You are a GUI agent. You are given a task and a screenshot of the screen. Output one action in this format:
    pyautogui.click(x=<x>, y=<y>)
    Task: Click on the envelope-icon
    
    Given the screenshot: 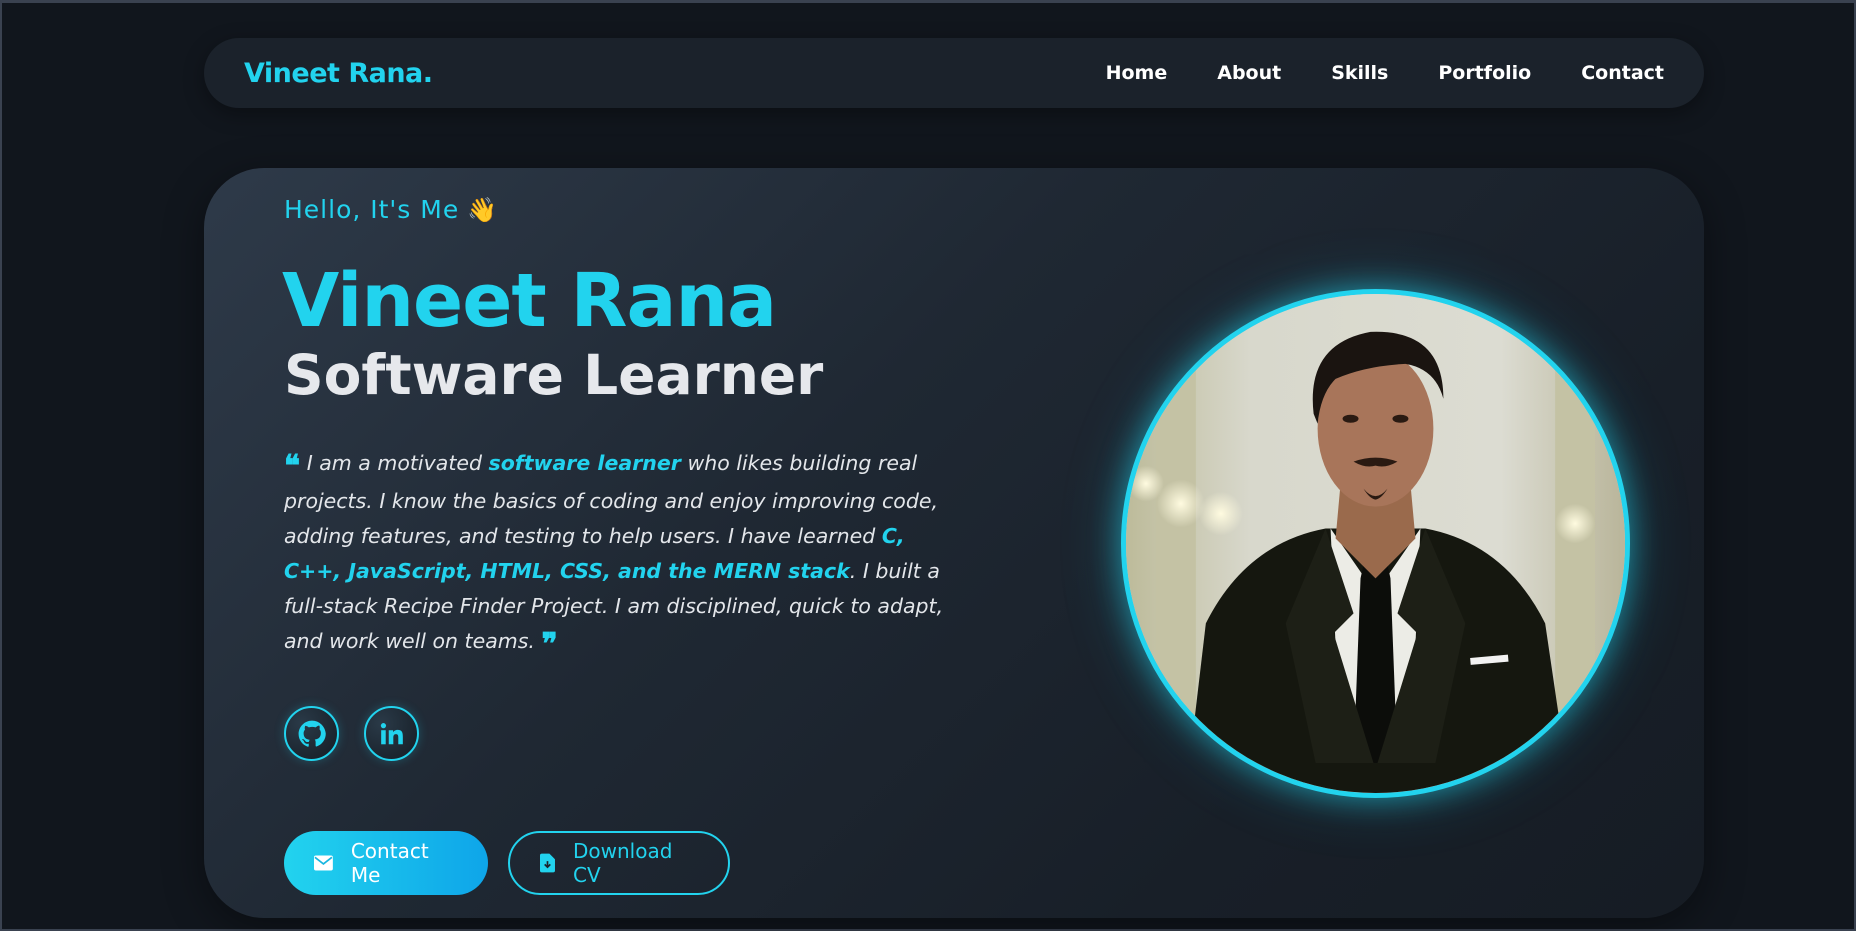 What is the action you would take?
    pyautogui.click(x=323, y=863)
    